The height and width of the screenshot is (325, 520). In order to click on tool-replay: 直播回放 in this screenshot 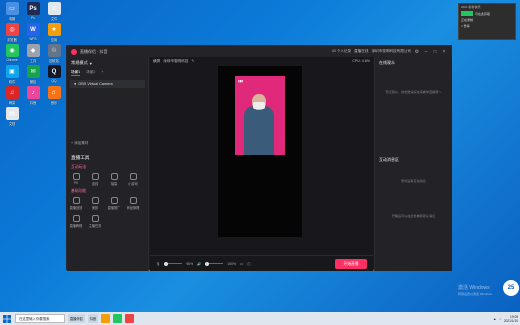, I will do `click(76, 203)`.